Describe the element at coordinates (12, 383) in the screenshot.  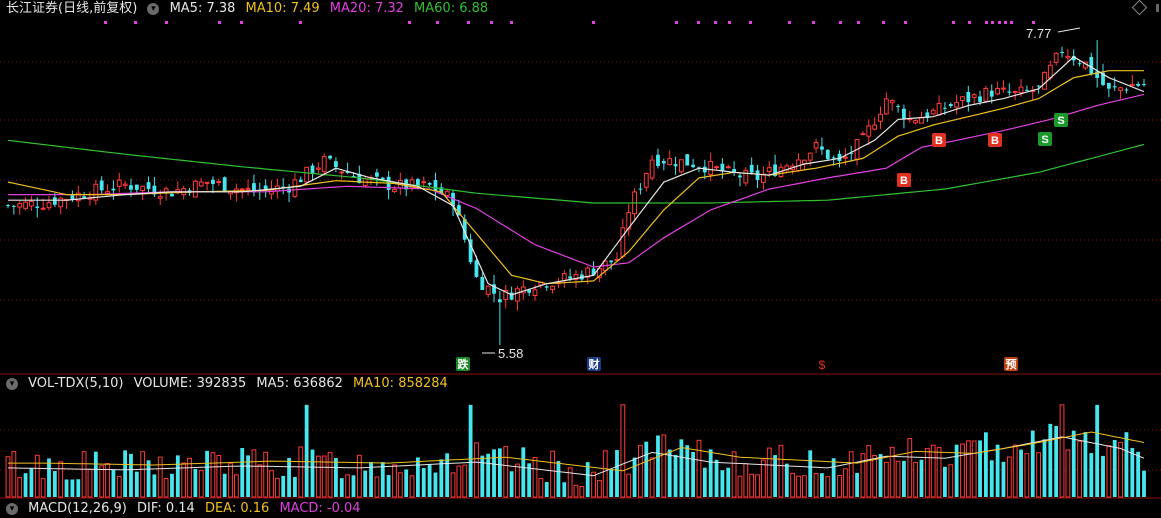
I see `volume-dropdown-icon` at that location.